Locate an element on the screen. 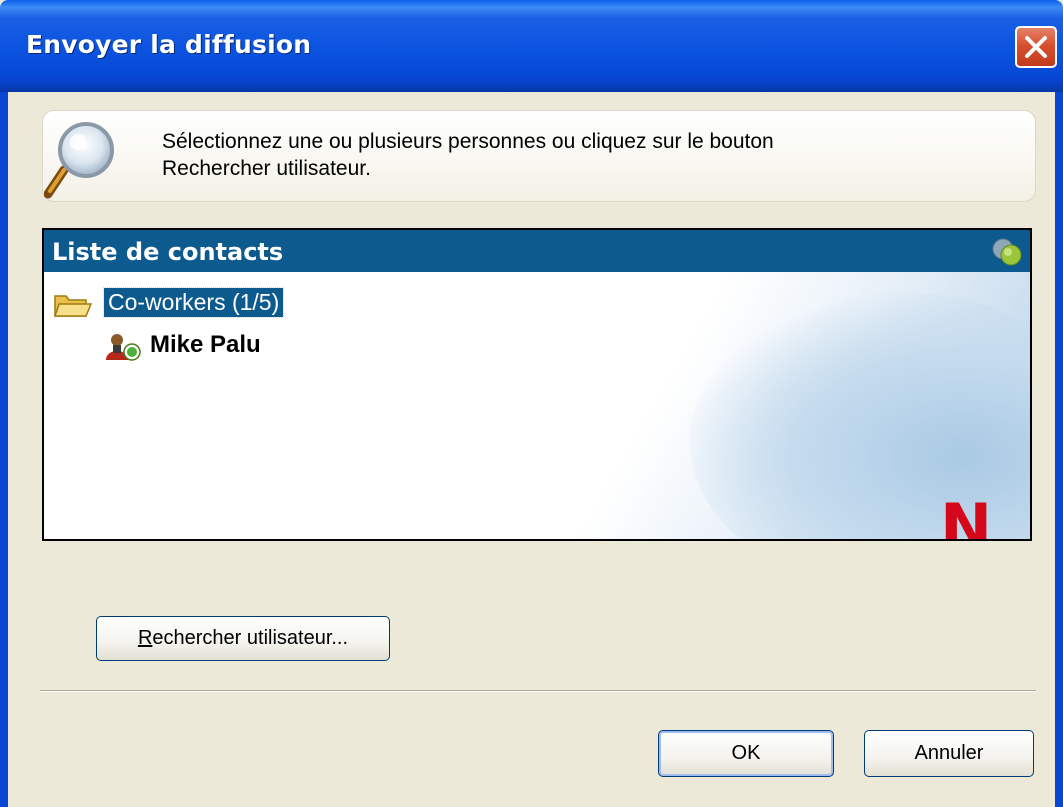 The height and width of the screenshot is (807, 1063). window-frame-left is located at coordinates (4, 449).